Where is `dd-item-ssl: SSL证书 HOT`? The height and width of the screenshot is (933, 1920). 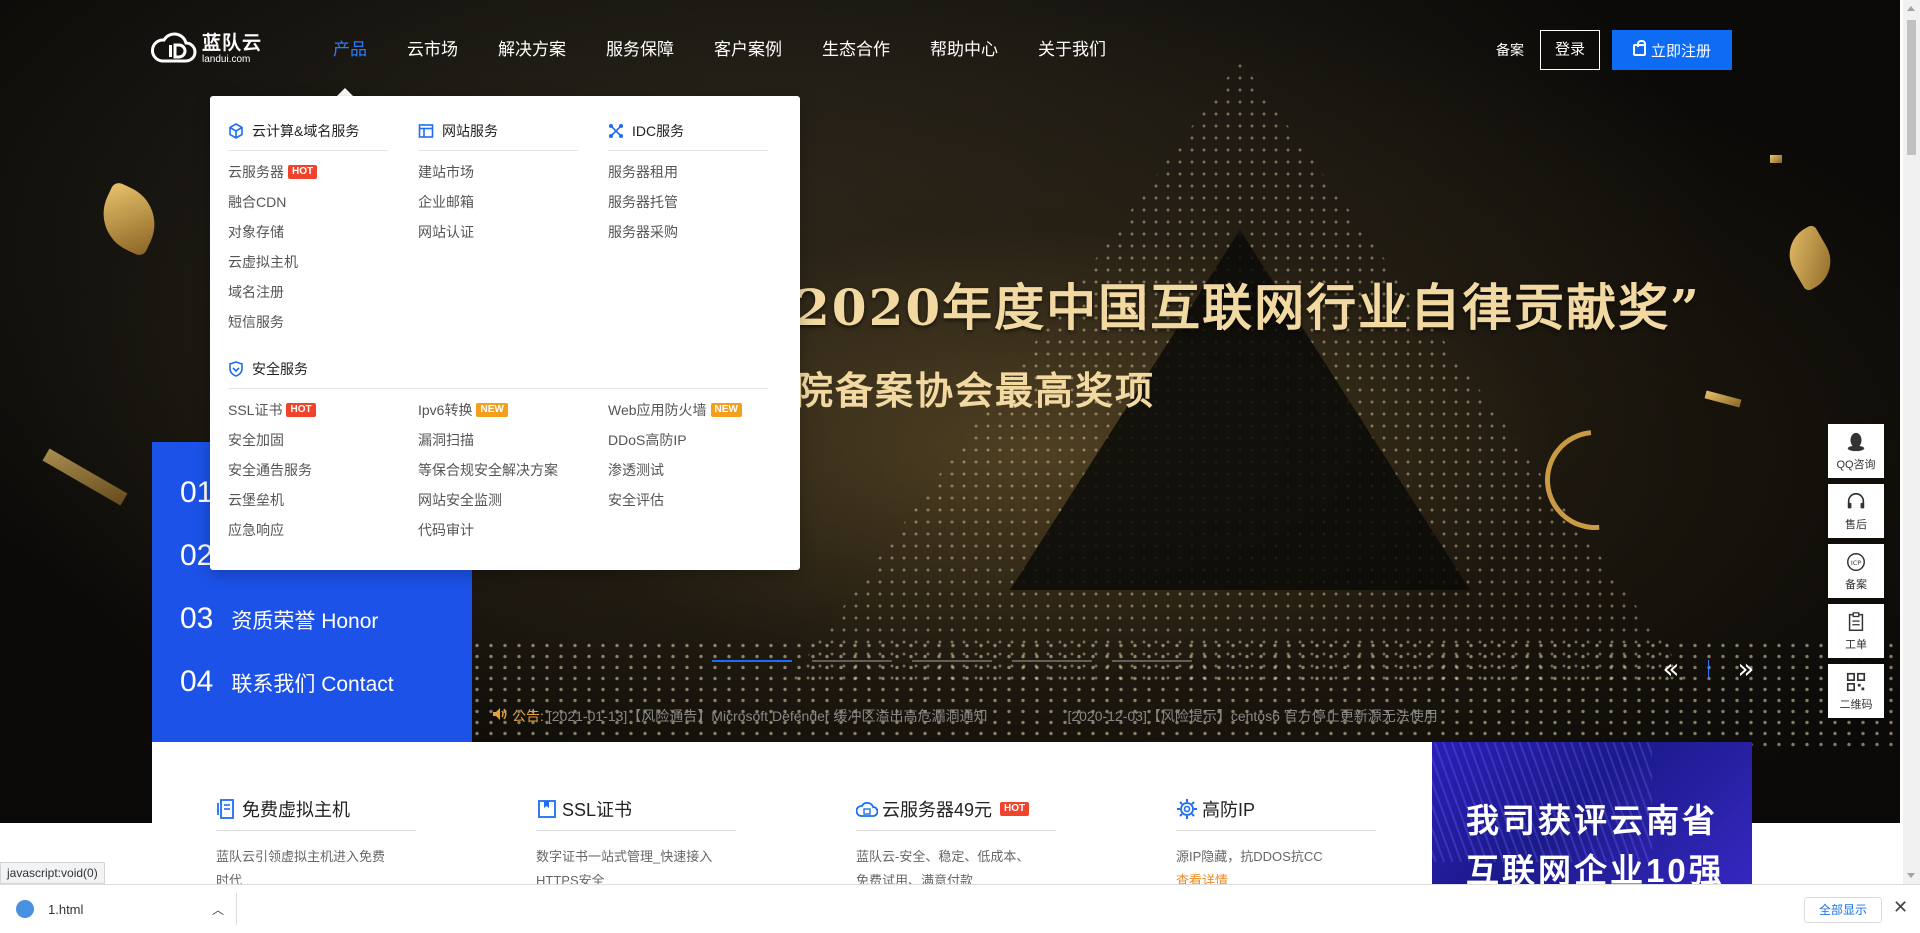 dd-item-ssl: SSL证书 HOT is located at coordinates (272, 410).